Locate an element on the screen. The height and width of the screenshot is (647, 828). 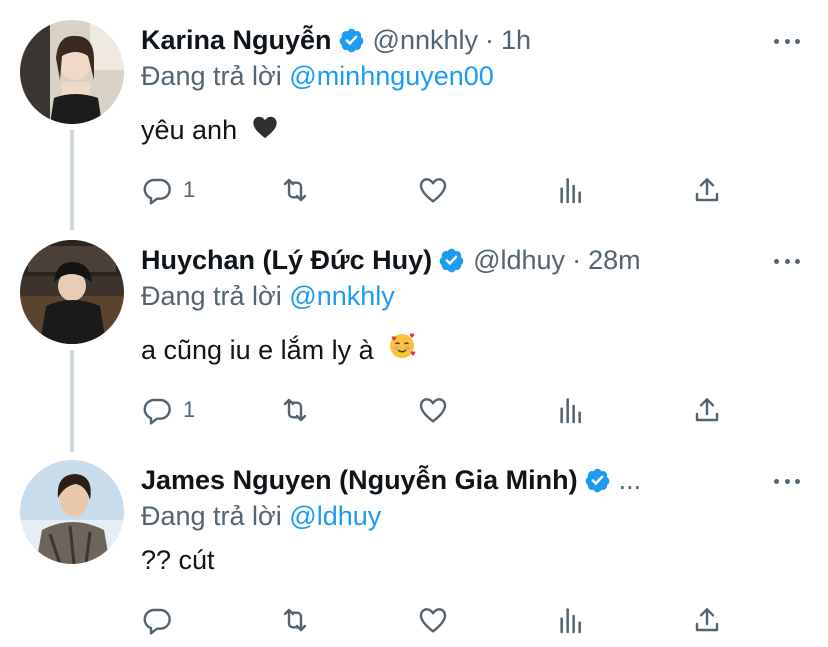
tweet-header: Karina Nguyễn @nnkhly · 1h is located at coordinates (336, 40).